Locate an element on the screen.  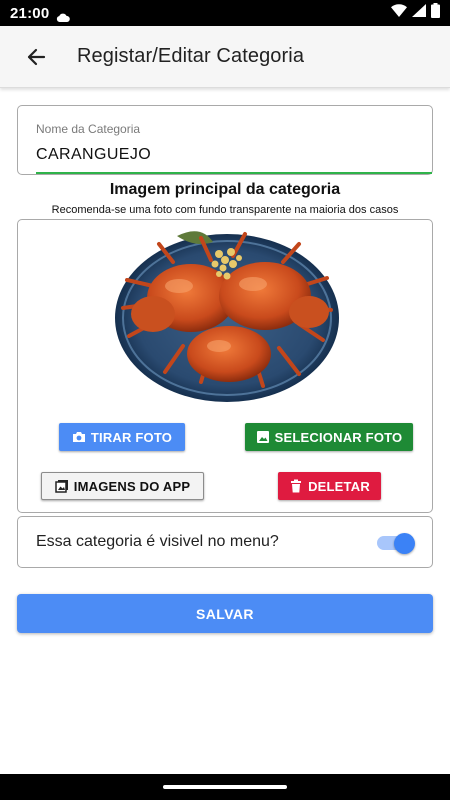
visibility-label: Essa categoria é visivel no menu? is located at coordinates (157, 541).